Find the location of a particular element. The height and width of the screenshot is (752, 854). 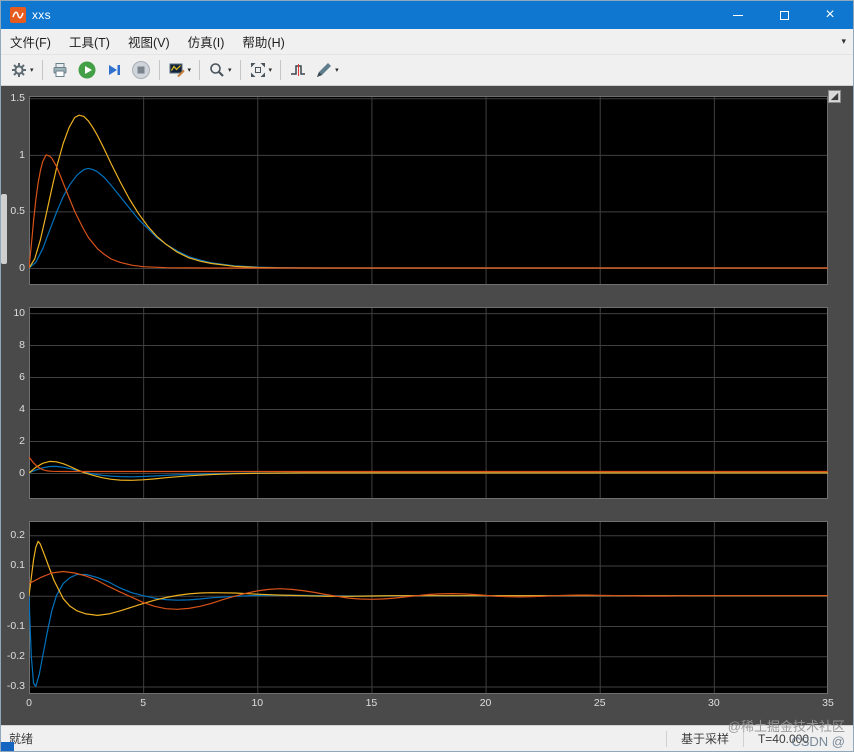

y-tick-label: 8 is located at coordinates (22, 345).